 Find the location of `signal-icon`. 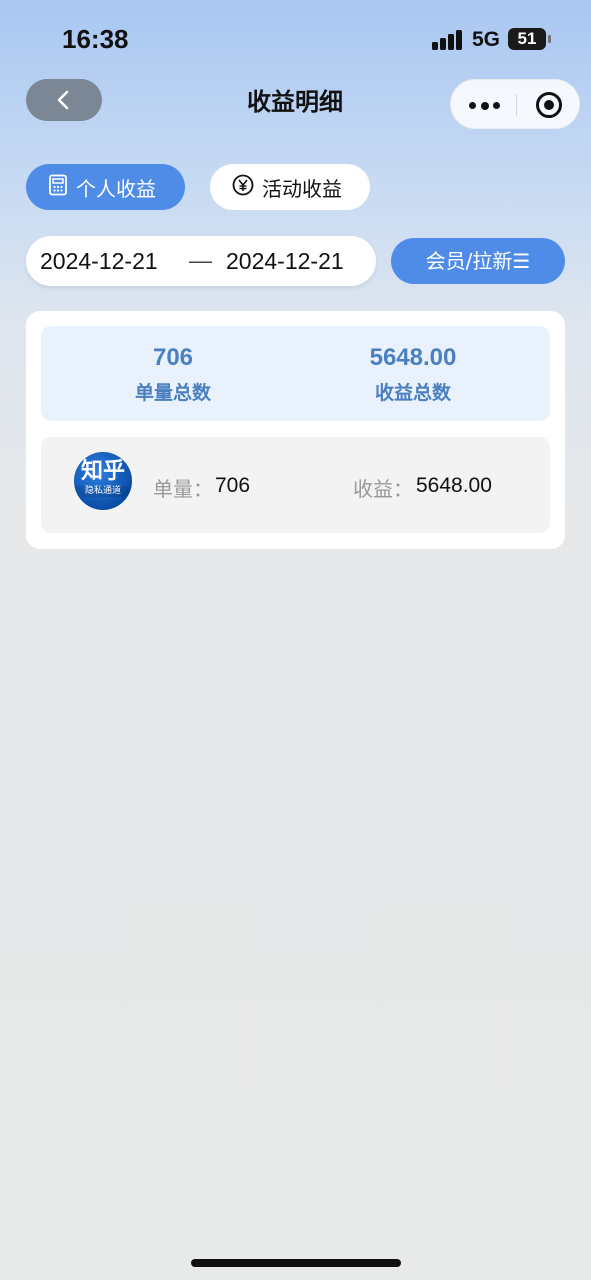

signal-icon is located at coordinates (448, 40).